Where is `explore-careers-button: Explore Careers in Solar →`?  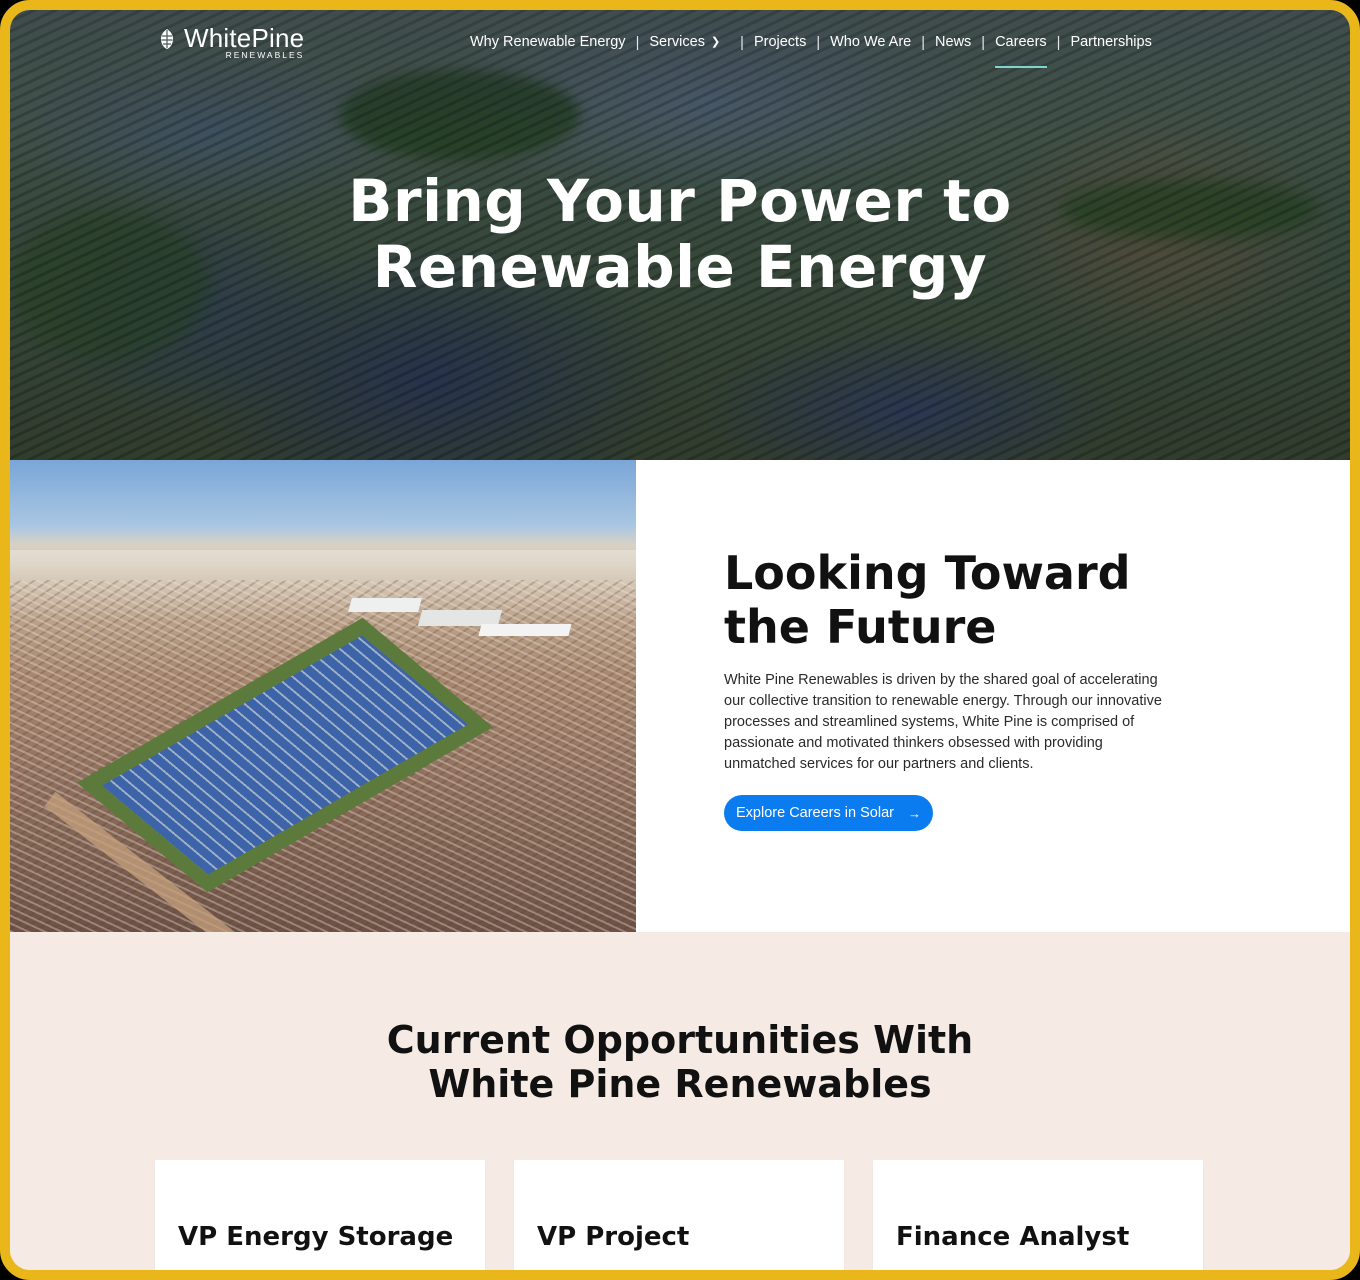
explore-careers-button: Explore Careers in Solar → is located at coordinates (828, 813).